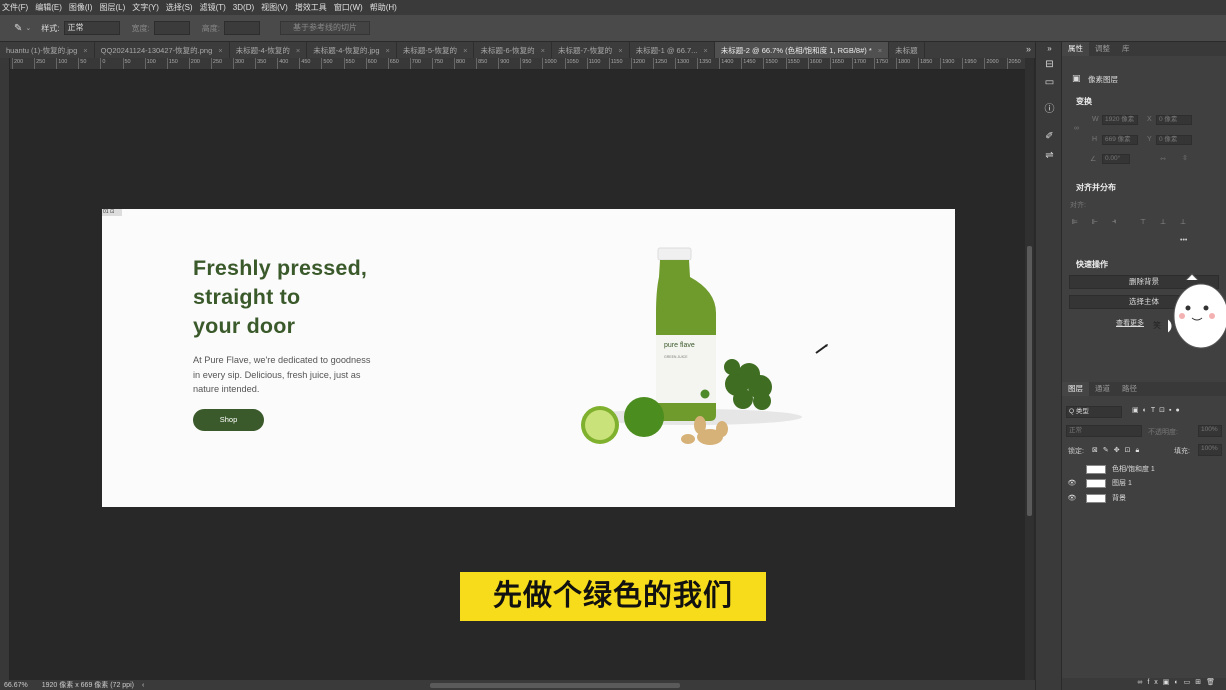  Describe the element at coordinates (1116, 159) in the screenshot. I see `angle-value-field: 0.00°` at that location.